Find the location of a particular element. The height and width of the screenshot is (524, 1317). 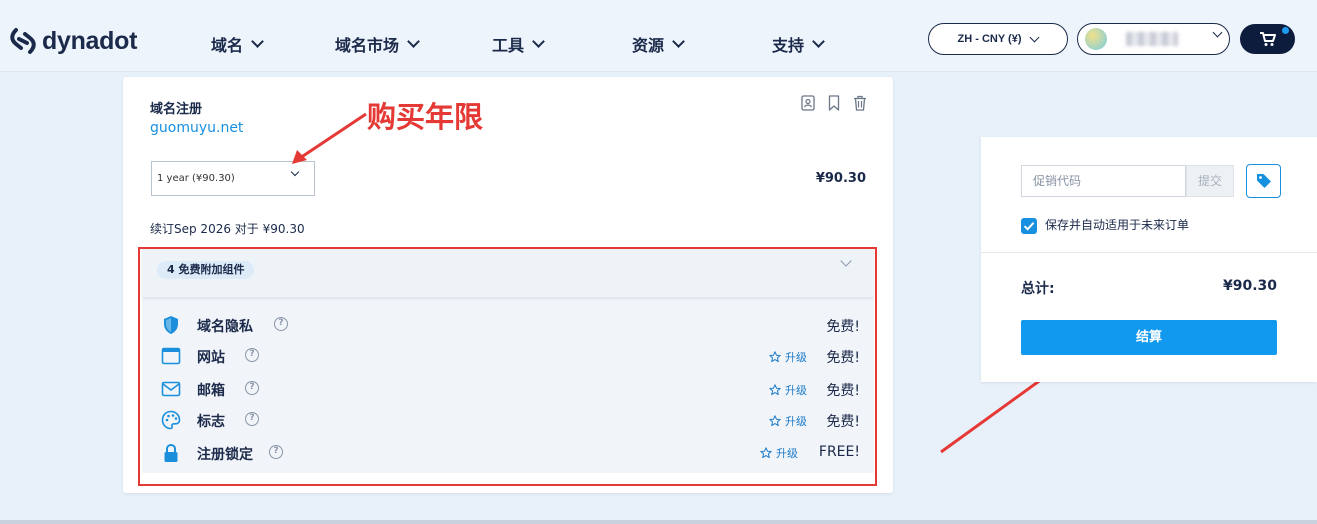

checkmark-icon is located at coordinates (1029, 226).